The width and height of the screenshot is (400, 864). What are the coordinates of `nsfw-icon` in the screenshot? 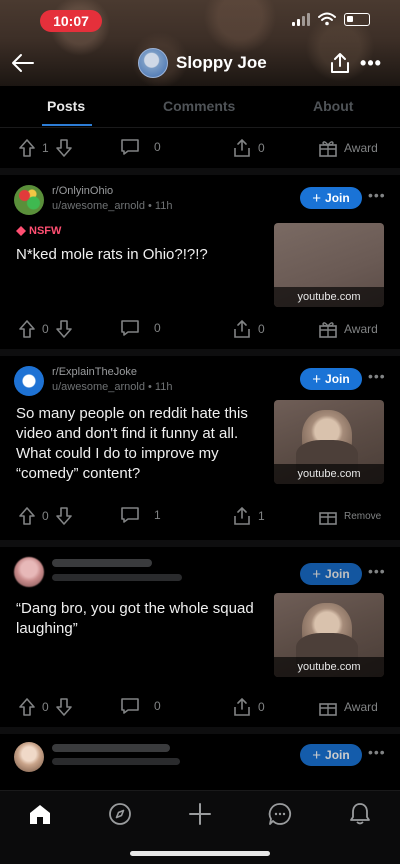 It's located at (21, 231).